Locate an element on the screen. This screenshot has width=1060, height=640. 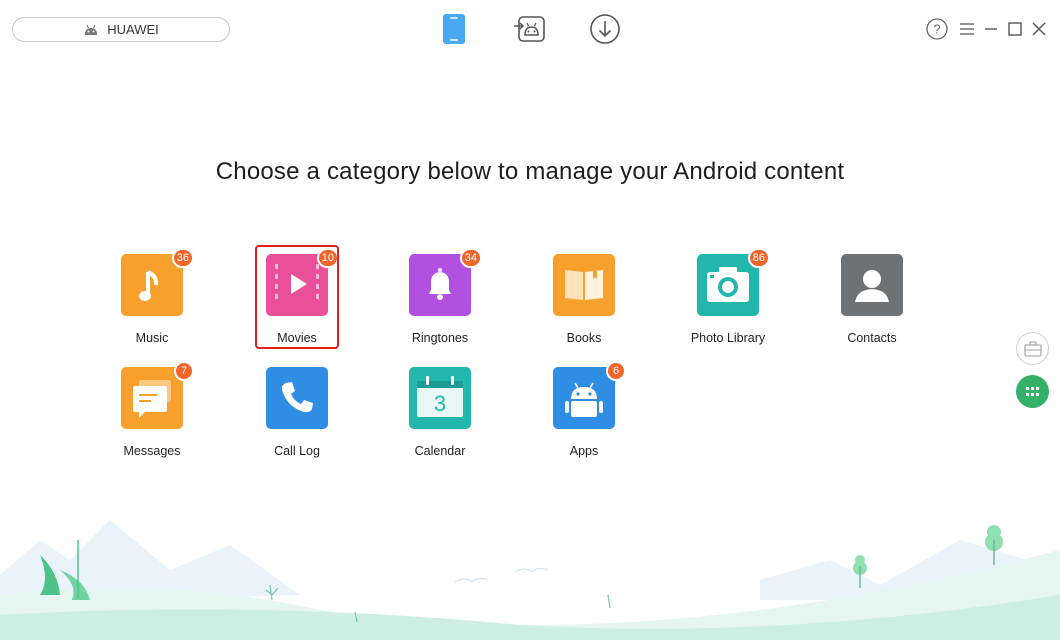
calendar-icon: 3 is located at coordinates (440, 398).